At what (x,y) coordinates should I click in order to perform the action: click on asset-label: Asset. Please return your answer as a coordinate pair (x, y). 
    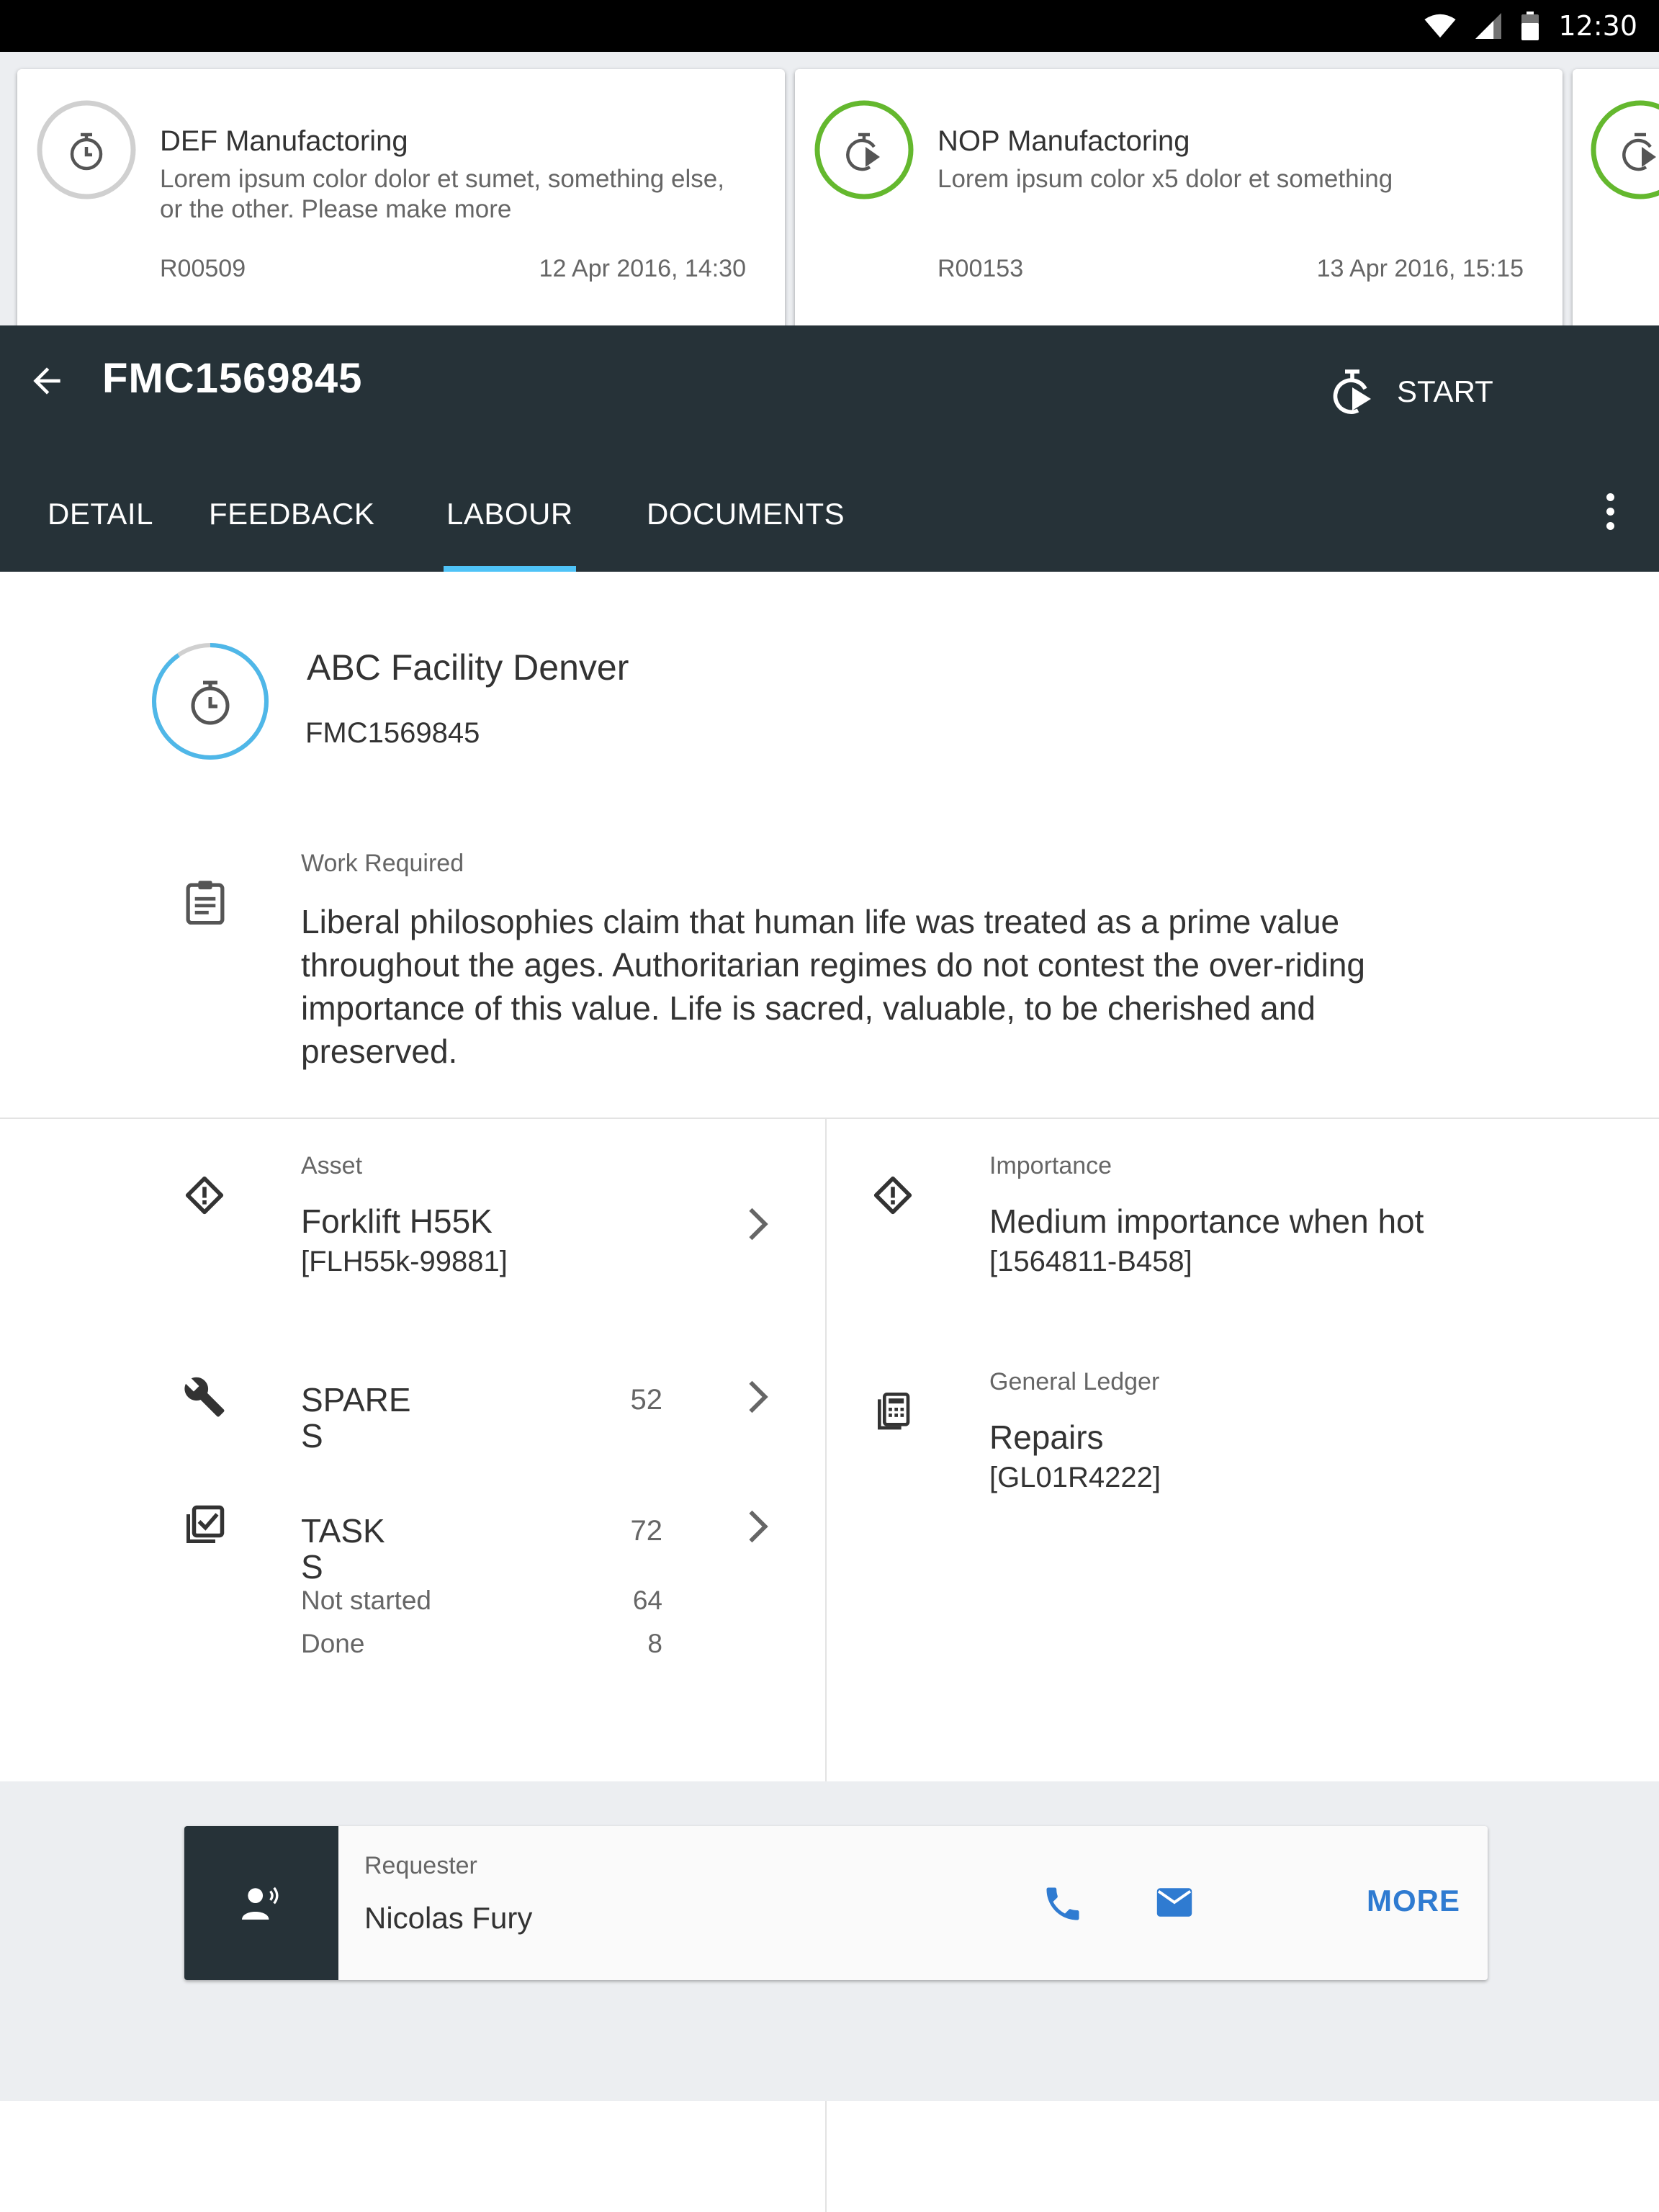
    Looking at the image, I should click on (332, 1165).